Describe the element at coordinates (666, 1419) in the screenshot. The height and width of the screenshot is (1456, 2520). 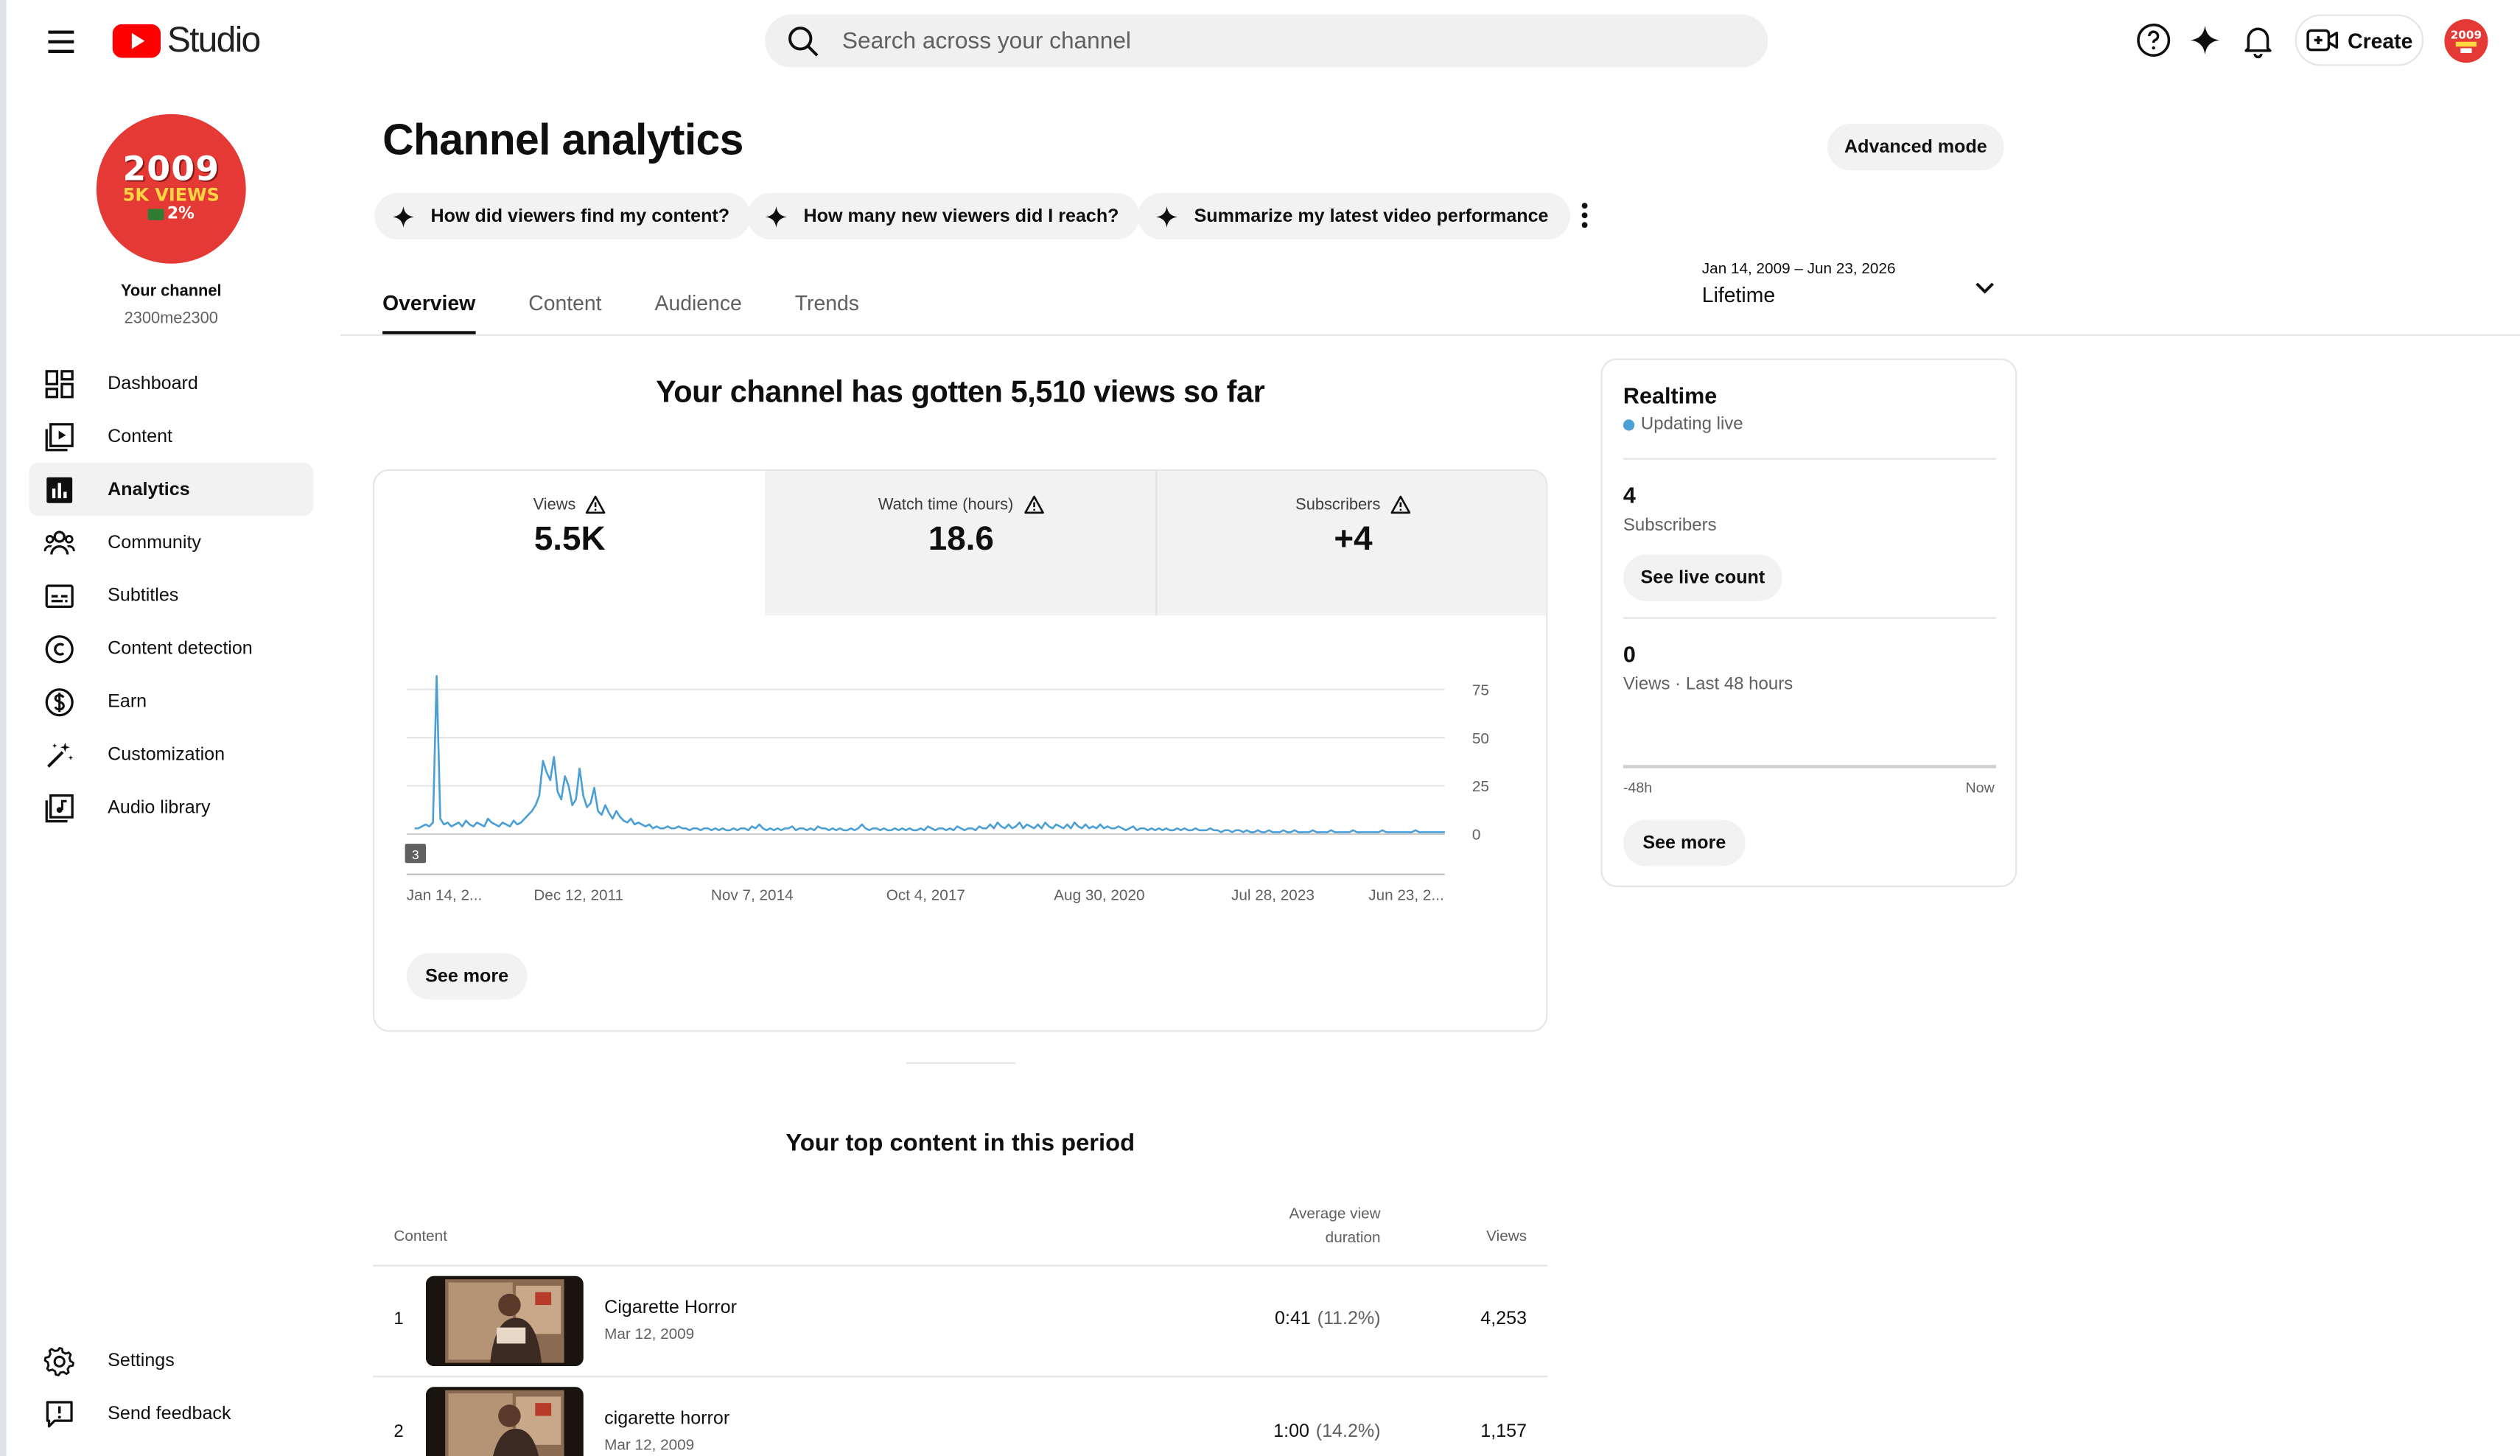
I see `video-title: cigarette horror` at that location.